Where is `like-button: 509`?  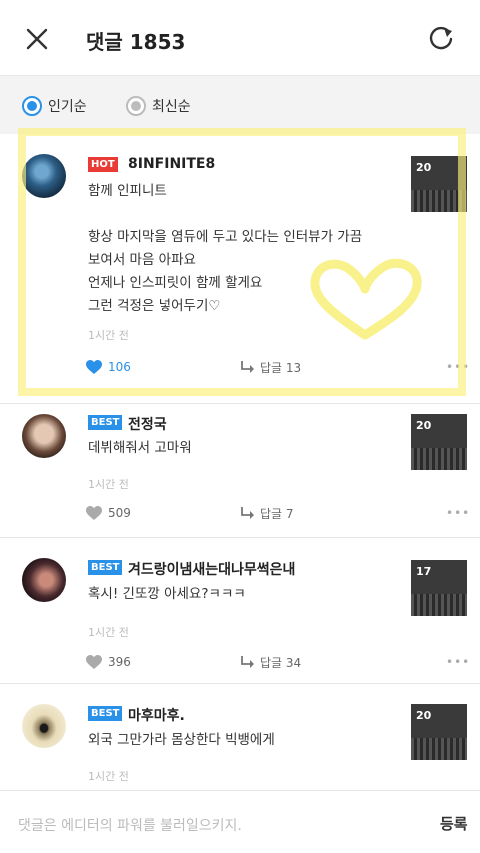 like-button: 509 is located at coordinates (108, 513).